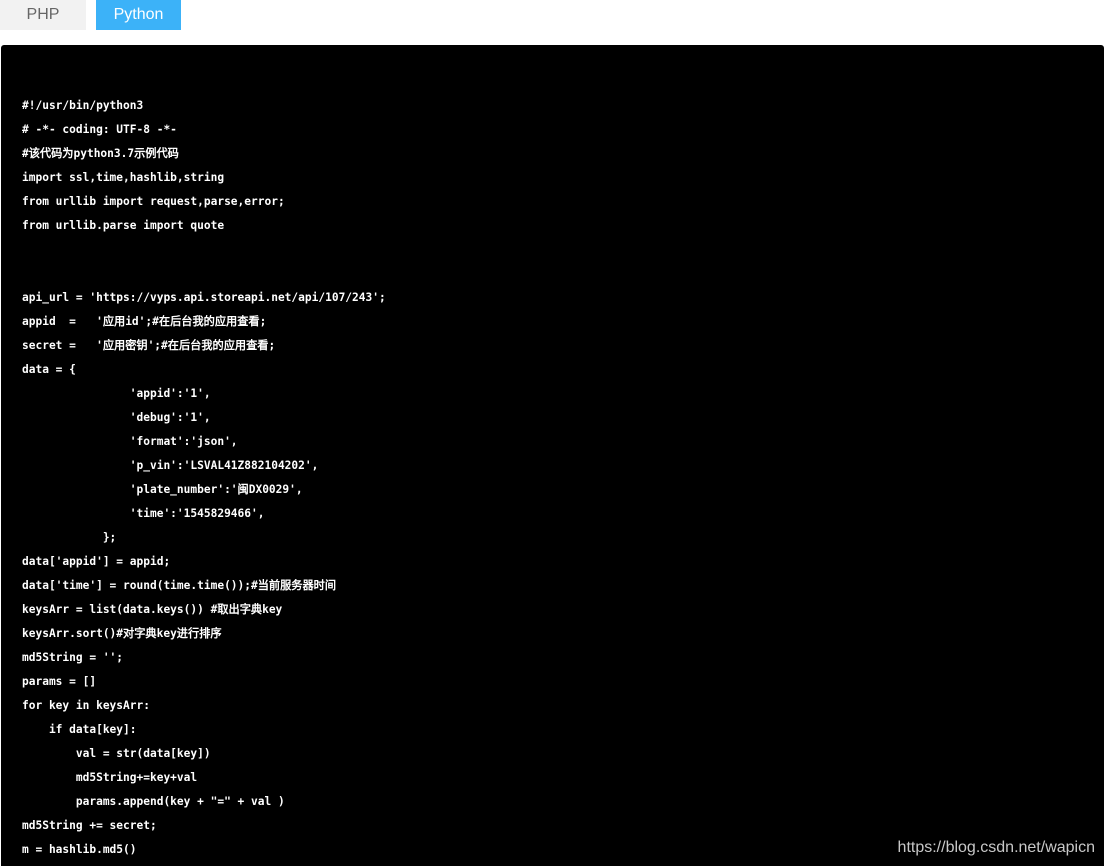  I want to click on code-line: 'appid':'1',, so click(116, 393).